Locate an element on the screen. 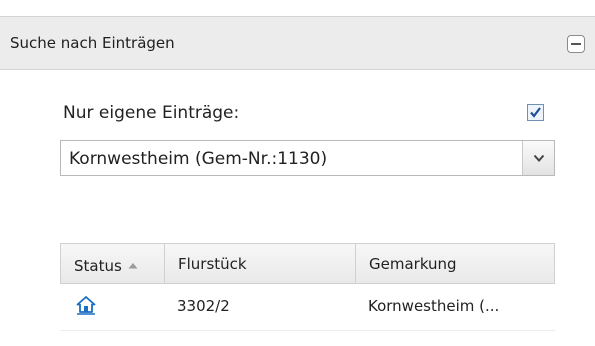  column-header-gemarkung: Gemarkung is located at coordinates (455, 263).